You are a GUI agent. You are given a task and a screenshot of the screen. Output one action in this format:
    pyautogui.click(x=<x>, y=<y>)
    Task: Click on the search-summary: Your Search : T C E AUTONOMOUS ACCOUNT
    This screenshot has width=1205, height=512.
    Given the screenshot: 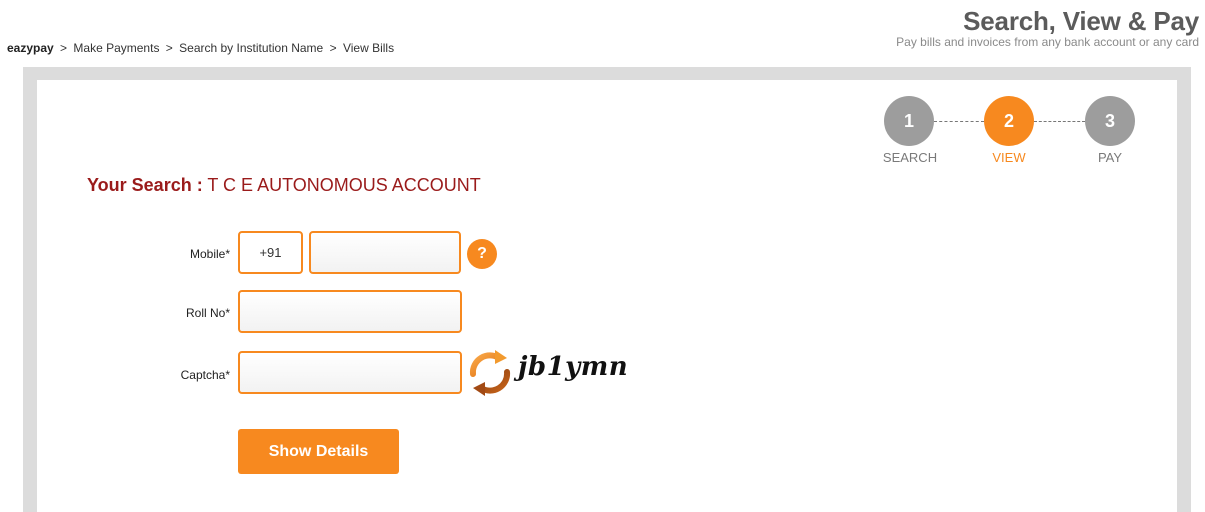 What is the action you would take?
    pyautogui.click(x=284, y=185)
    